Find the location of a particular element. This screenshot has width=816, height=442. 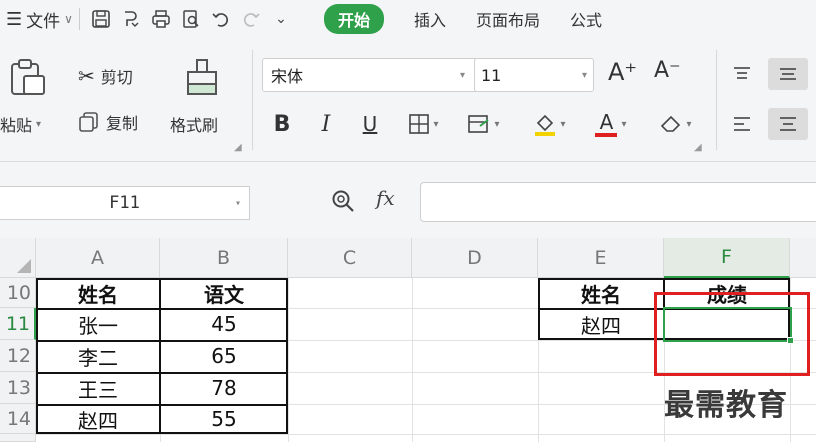

column-header-b: B is located at coordinates (224, 258).